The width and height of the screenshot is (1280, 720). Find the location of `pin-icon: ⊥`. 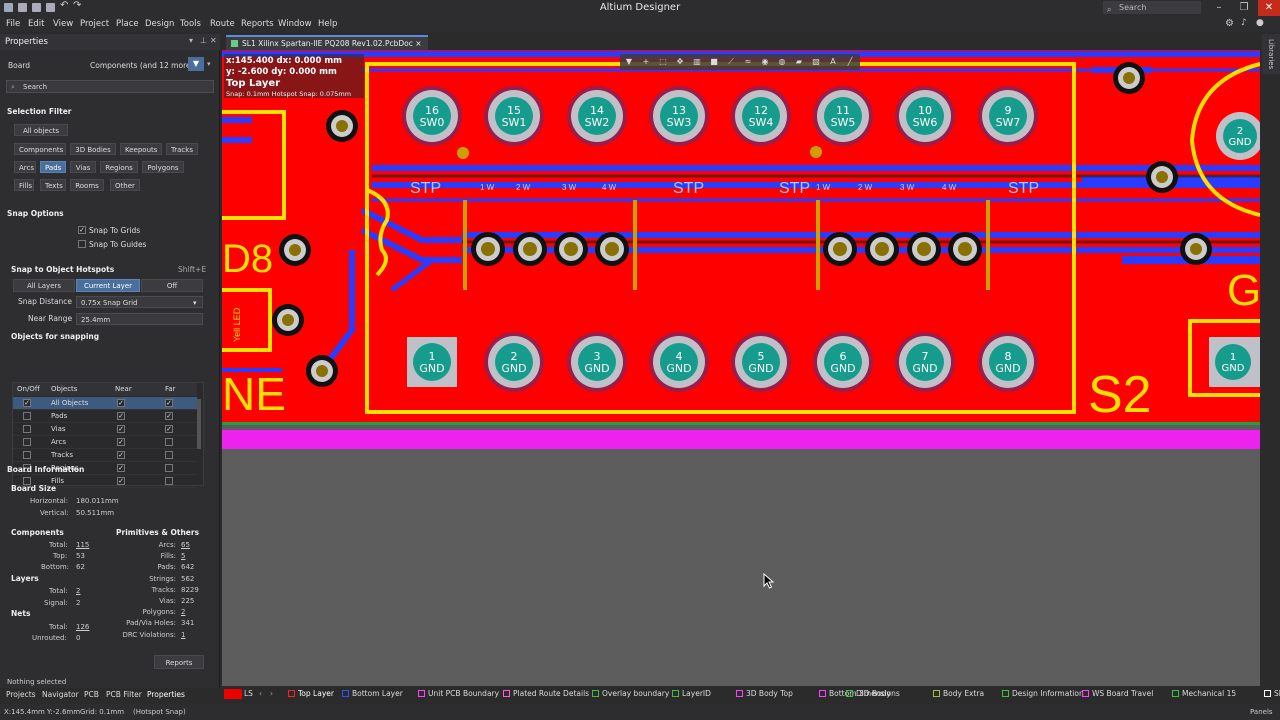

pin-icon: ⊥ is located at coordinates (203, 40).